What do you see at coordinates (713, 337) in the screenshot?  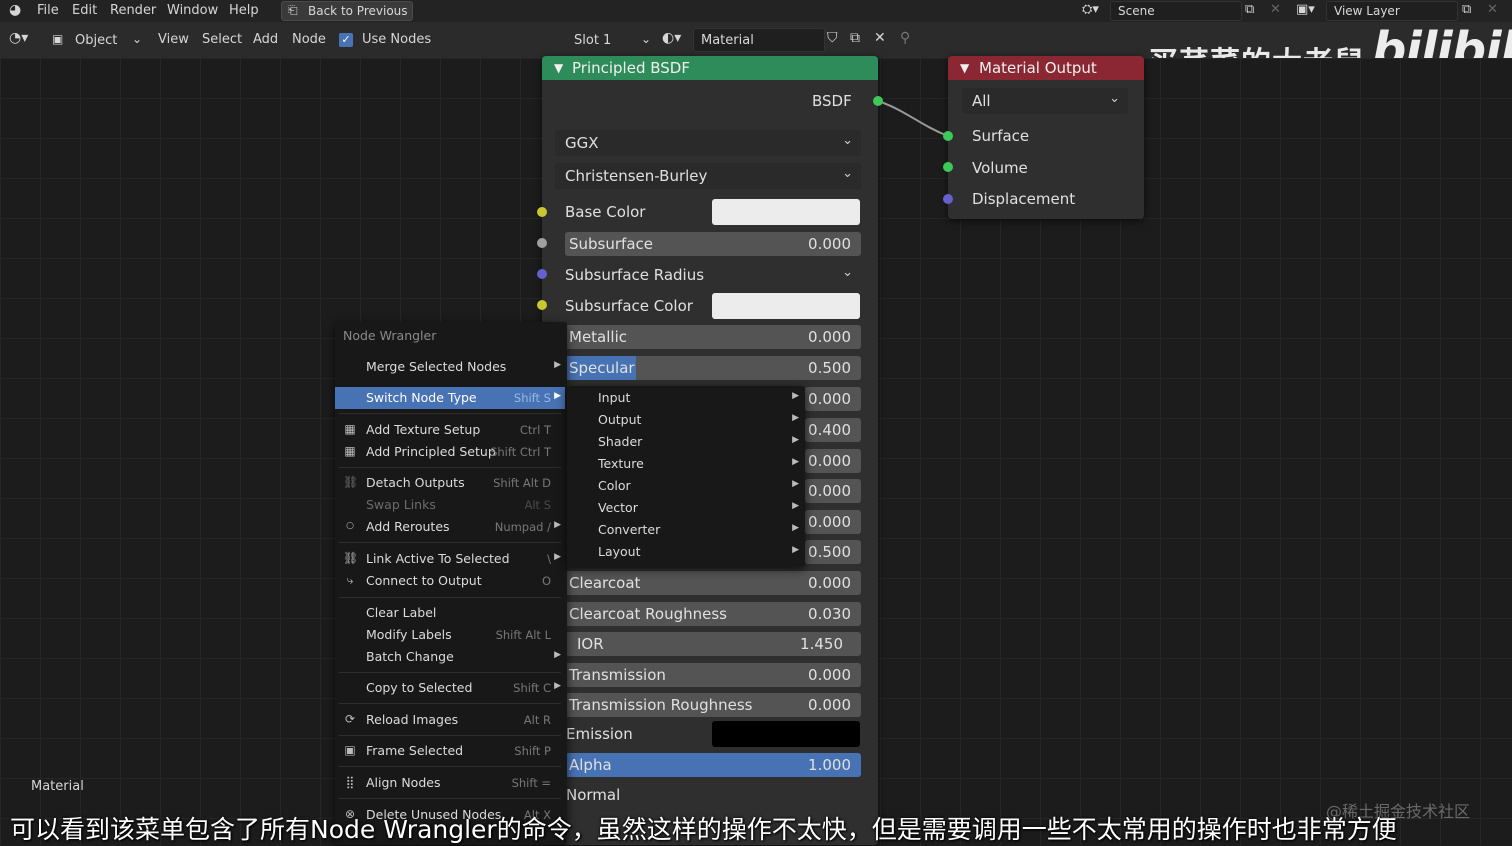 I see `metallic-field: Metallic 0.000` at bounding box center [713, 337].